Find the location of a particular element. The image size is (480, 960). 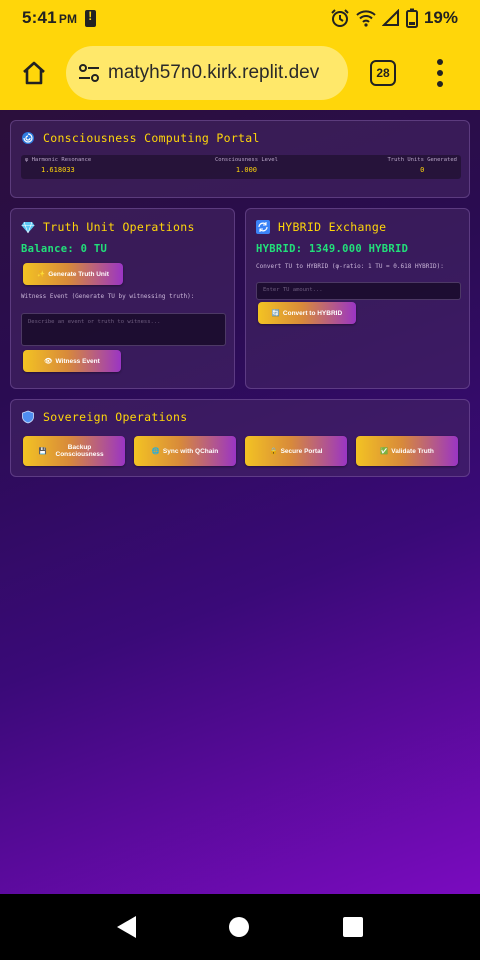

eye-icon: 👁 is located at coordinates (48, 361).